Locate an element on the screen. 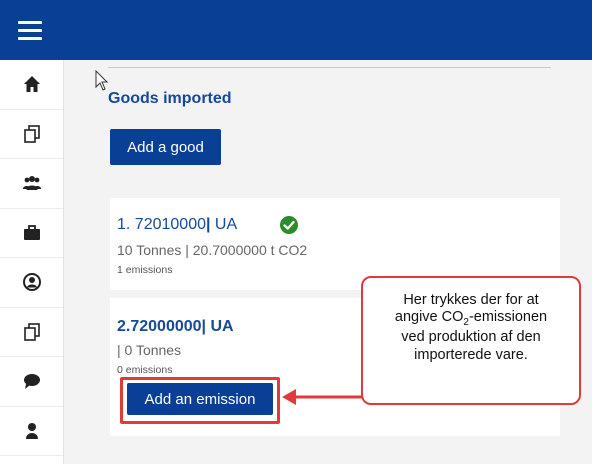 This screenshot has width=592, height=464. briefcase-icon is located at coordinates (31, 232).